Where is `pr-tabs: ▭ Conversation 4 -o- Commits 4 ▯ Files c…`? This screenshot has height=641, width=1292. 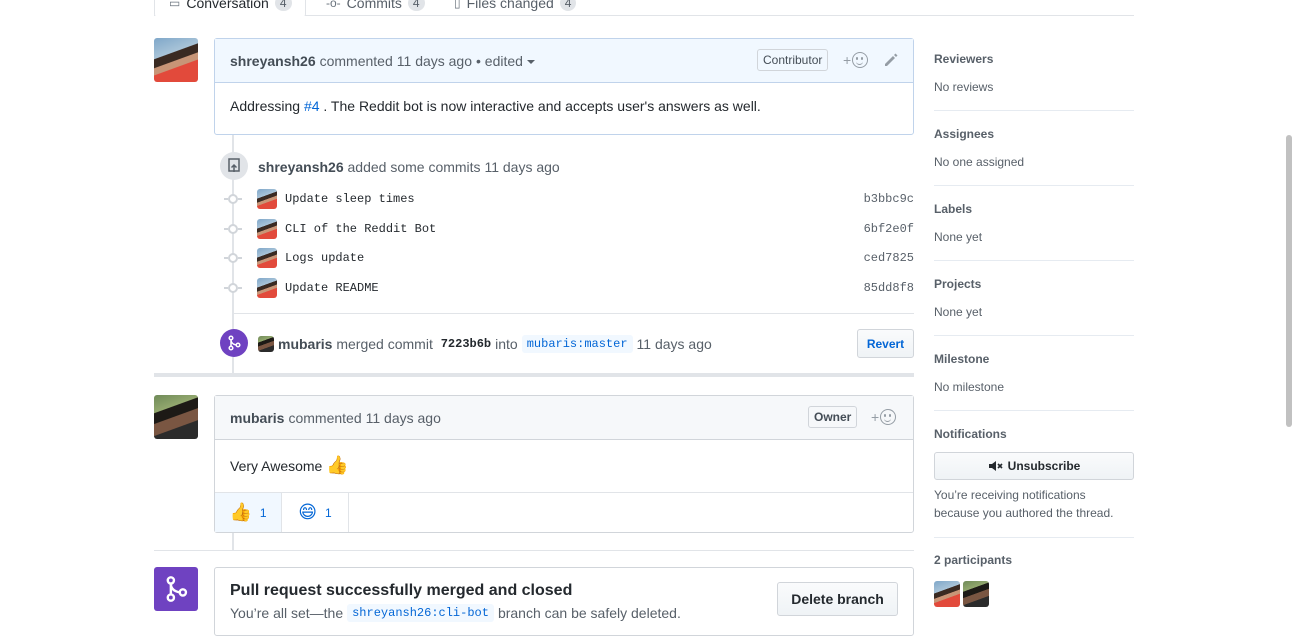
pr-tabs: ▭ Conversation 4 -o- Commits 4 ▯ Files c… is located at coordinates (644, 8).